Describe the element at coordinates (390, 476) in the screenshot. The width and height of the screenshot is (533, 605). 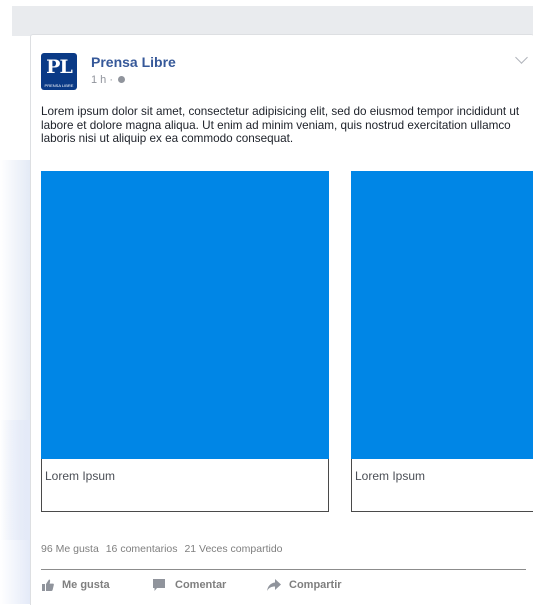
I see `carousel-caption-2: Lorem Ipsum` at that location.